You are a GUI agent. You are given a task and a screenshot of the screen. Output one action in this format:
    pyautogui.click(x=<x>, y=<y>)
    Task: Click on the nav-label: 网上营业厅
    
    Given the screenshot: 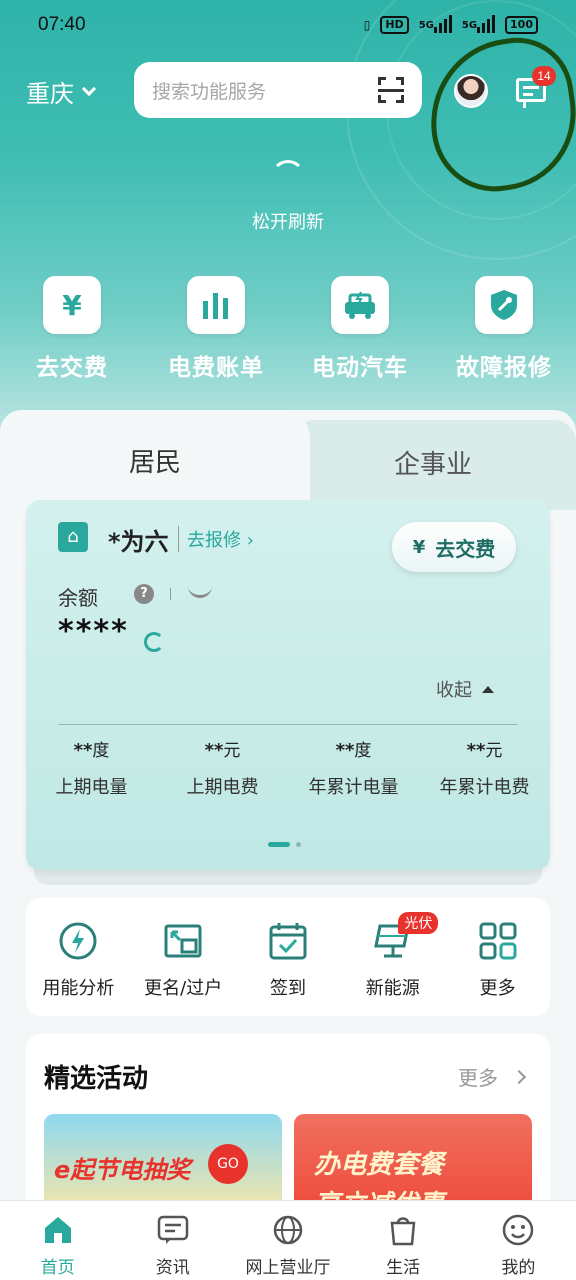 What is the action you would take?
    pyautogui.click(x=288, y=1268)
    